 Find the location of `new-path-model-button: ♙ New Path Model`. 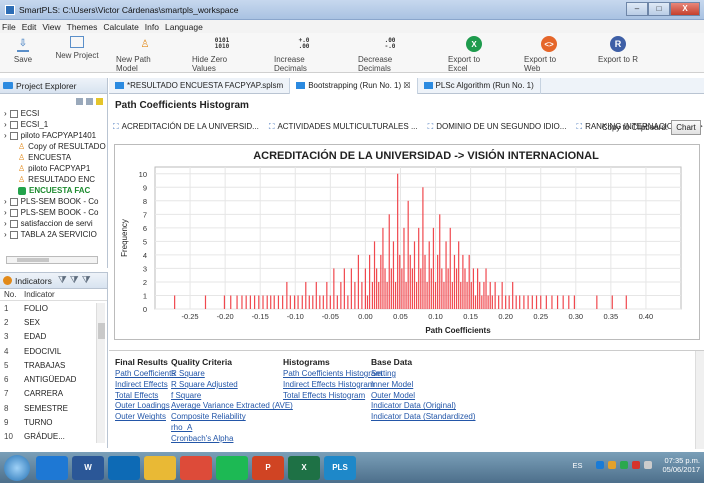

new-path-model-button: ♙ New Path Model is located at coordinates (145, 55).